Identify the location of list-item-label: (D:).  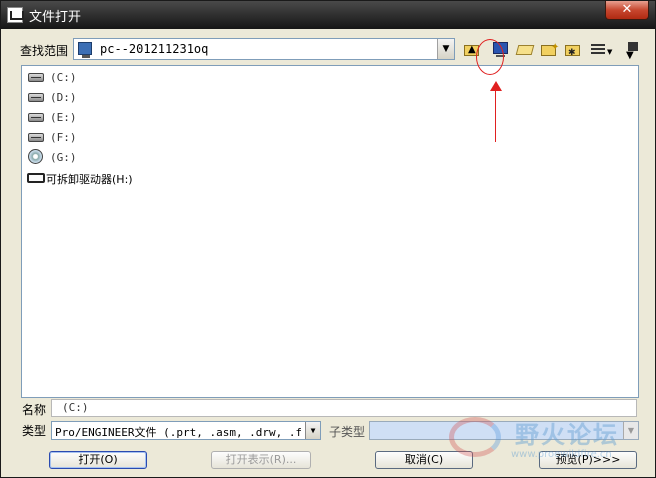
(63, 97).